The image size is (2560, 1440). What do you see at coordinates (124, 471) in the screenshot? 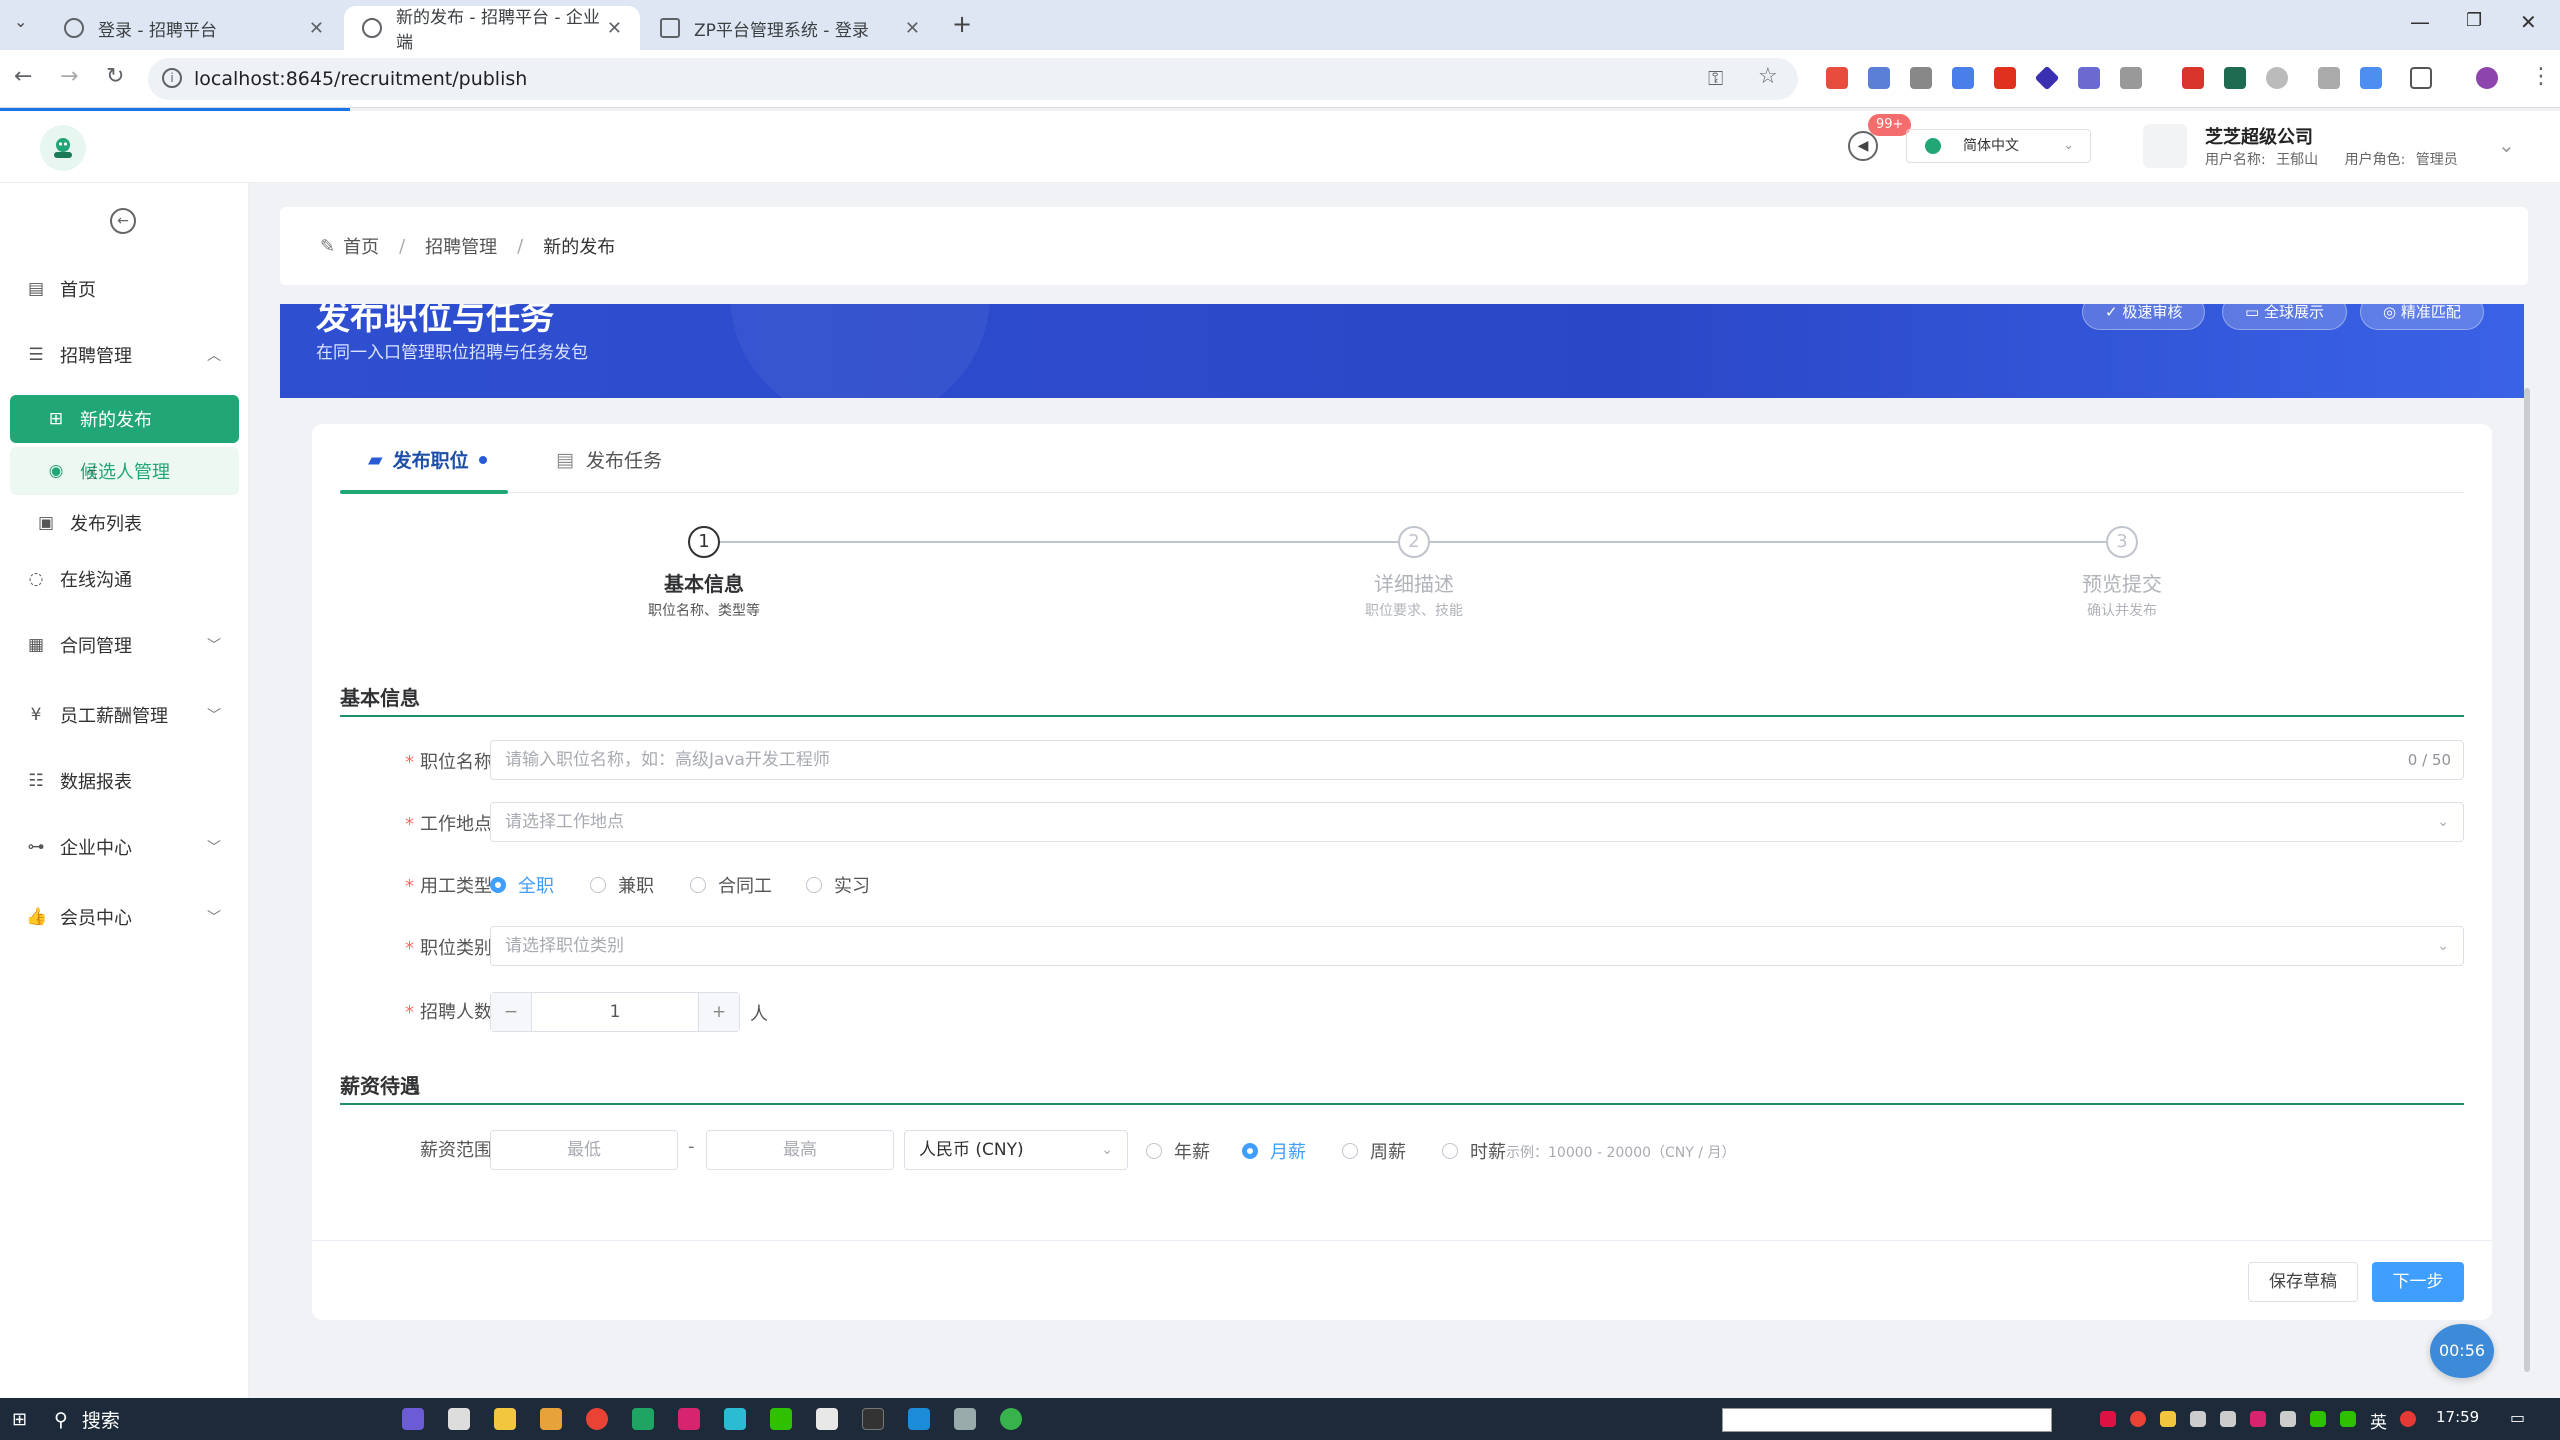
I see `sidebar-item-candidates: ◉ 候选人管理` at bounding box center [124, 471].